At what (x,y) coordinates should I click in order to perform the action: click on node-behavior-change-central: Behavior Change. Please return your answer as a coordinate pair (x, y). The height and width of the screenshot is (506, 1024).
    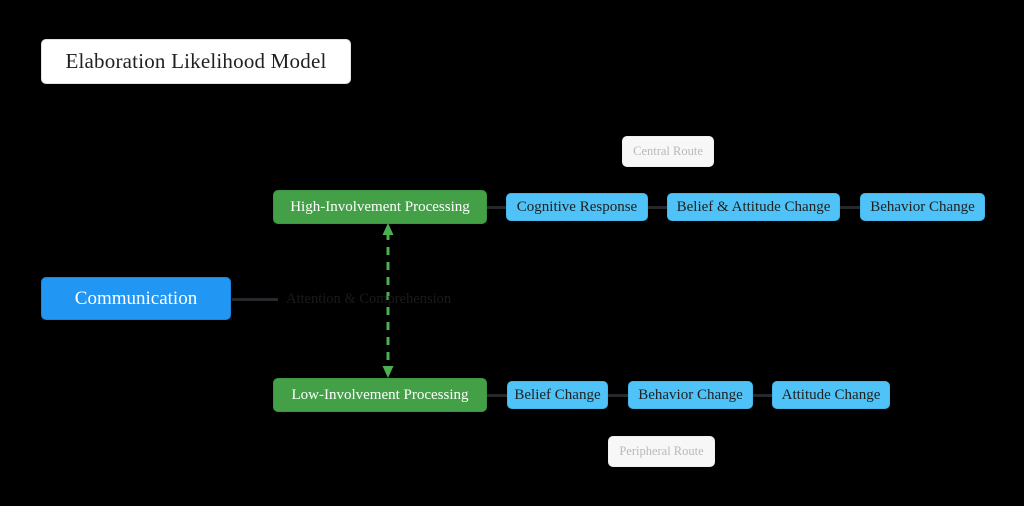
    Looking at the image, I should click on (922, 207).